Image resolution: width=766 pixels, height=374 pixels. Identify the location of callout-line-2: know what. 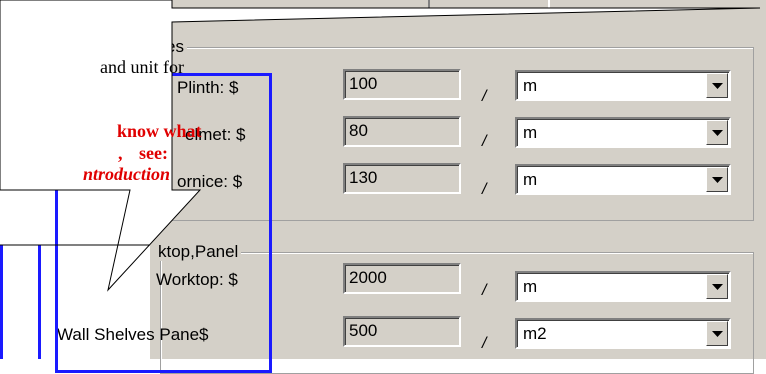
(159, 131).